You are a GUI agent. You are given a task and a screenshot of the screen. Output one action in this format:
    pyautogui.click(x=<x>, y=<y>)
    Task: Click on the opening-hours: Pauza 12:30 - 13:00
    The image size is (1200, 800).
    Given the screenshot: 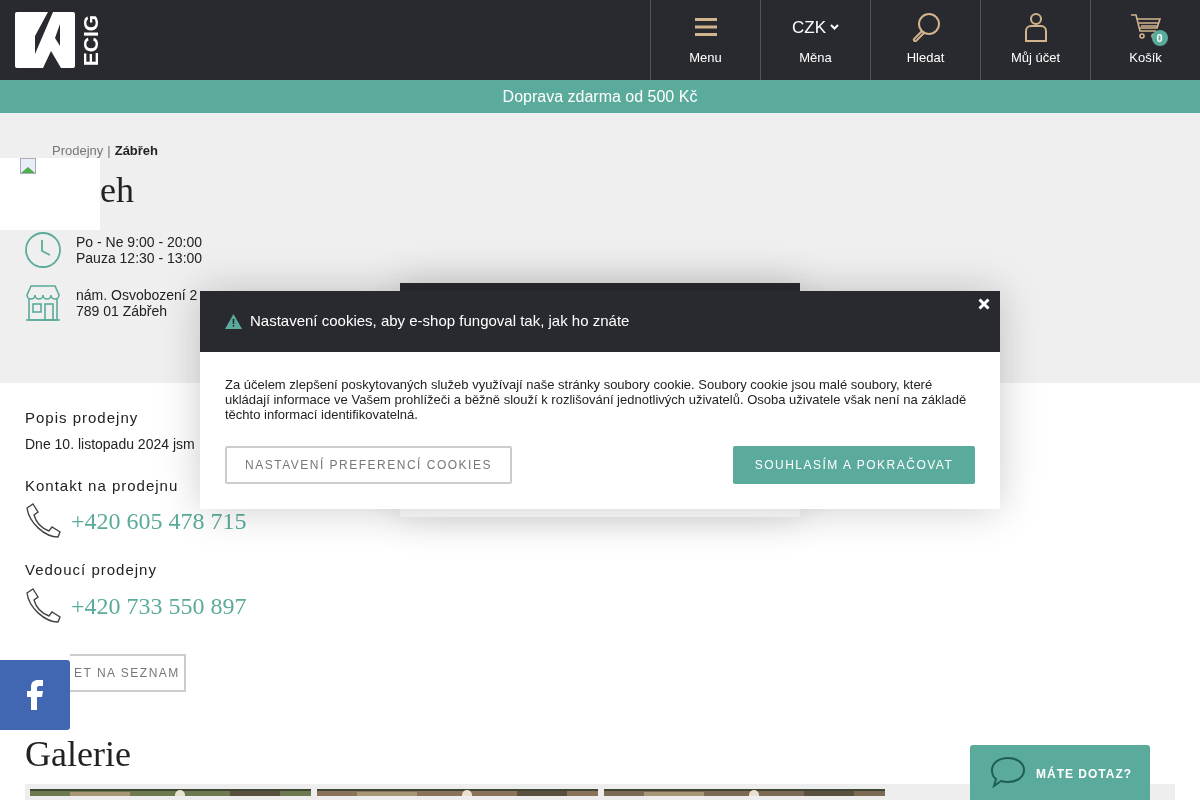 What is the action you would take?
    pyautogui.click(x=139, y=258)
    